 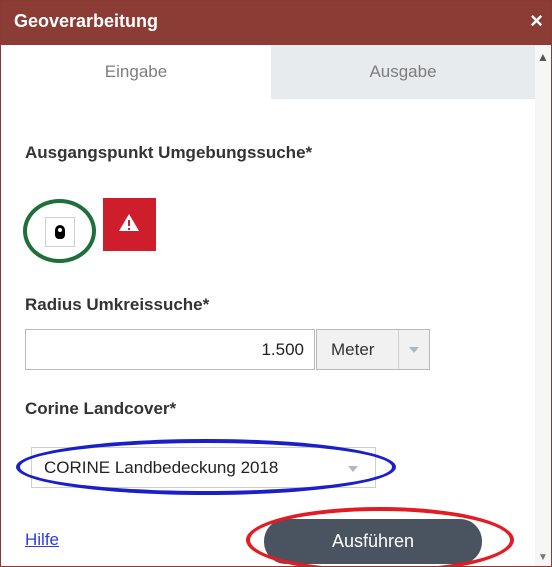 What do you see at coordinates (170, 349) in the screenshot?
I see `radius-input: 1.500` at bounding box center [170, 349].